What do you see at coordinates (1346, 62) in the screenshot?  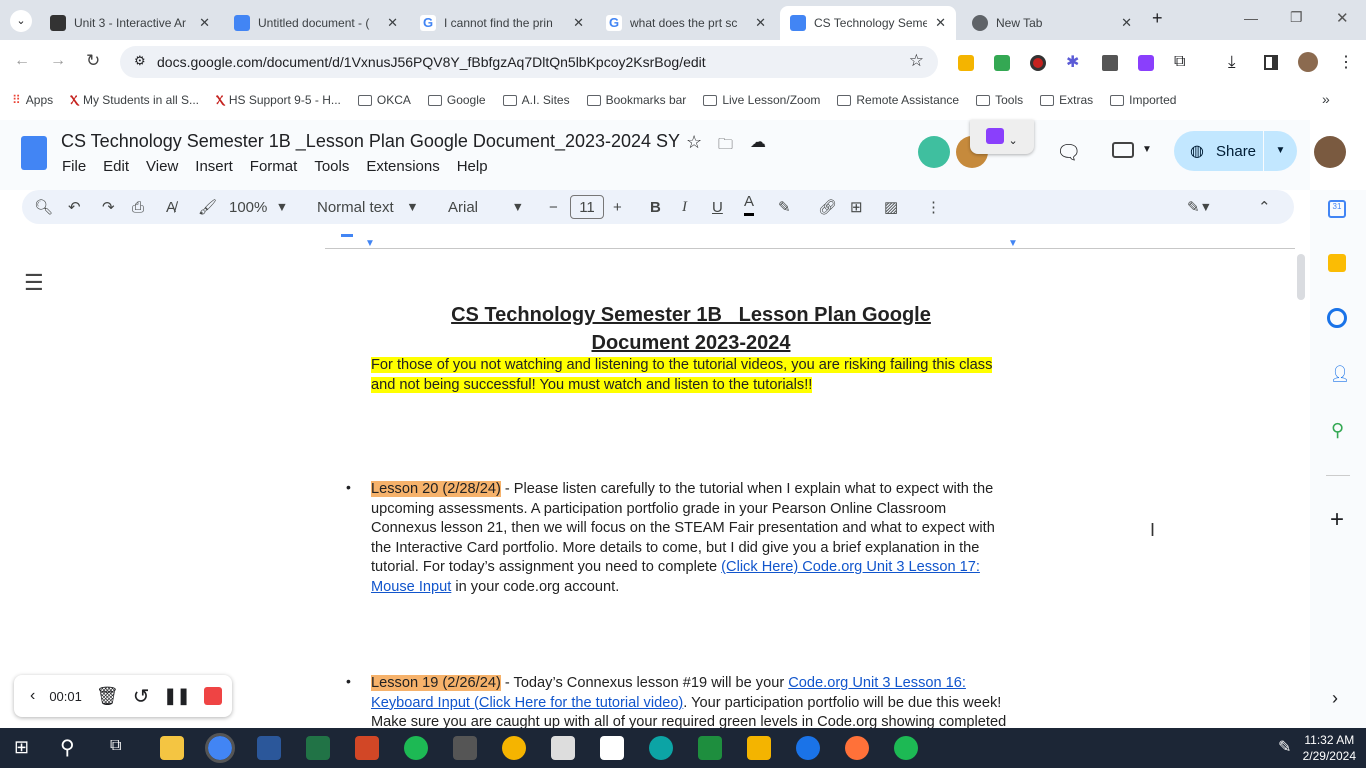 I see `chrome-menu-icon: ⋮` at bounding box center [1346, 62].